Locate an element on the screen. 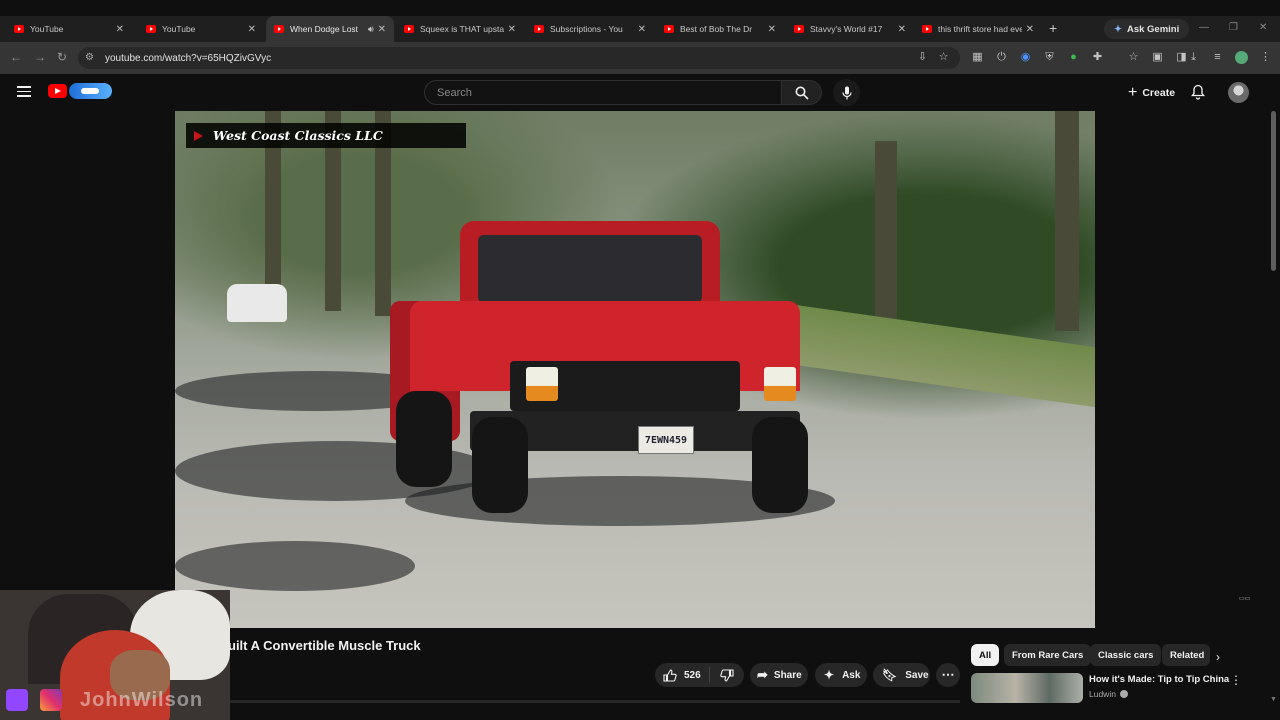  search-input: Search is located at coordinates (603, 92).